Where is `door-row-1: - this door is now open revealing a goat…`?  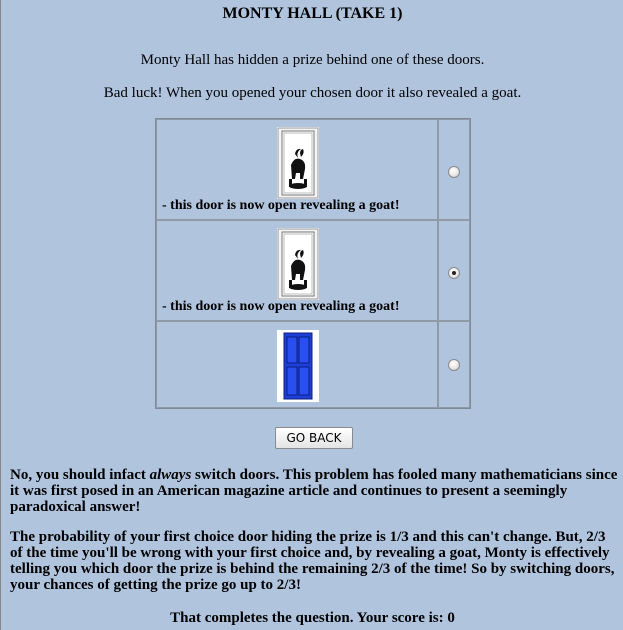
door-row-1: - this door is now open revealing a goat… is located at coordinates (313, 169).